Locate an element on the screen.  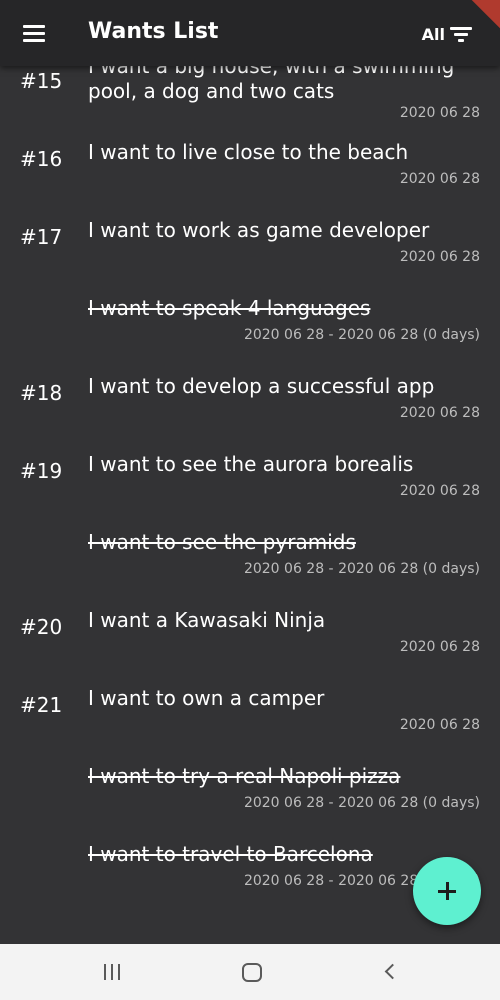
page-title: Wants List is located at coordinates (153, 31).